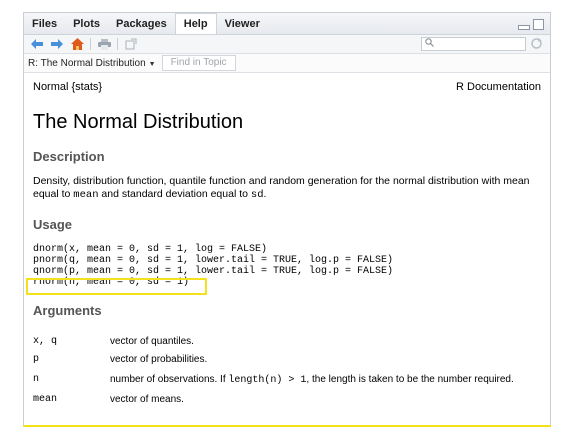 The width and height of the screenshot is (569, 446). Describe the element at coordinates (147, 399) in the screenshot. I see `argument-description: vector of means.` at that location.